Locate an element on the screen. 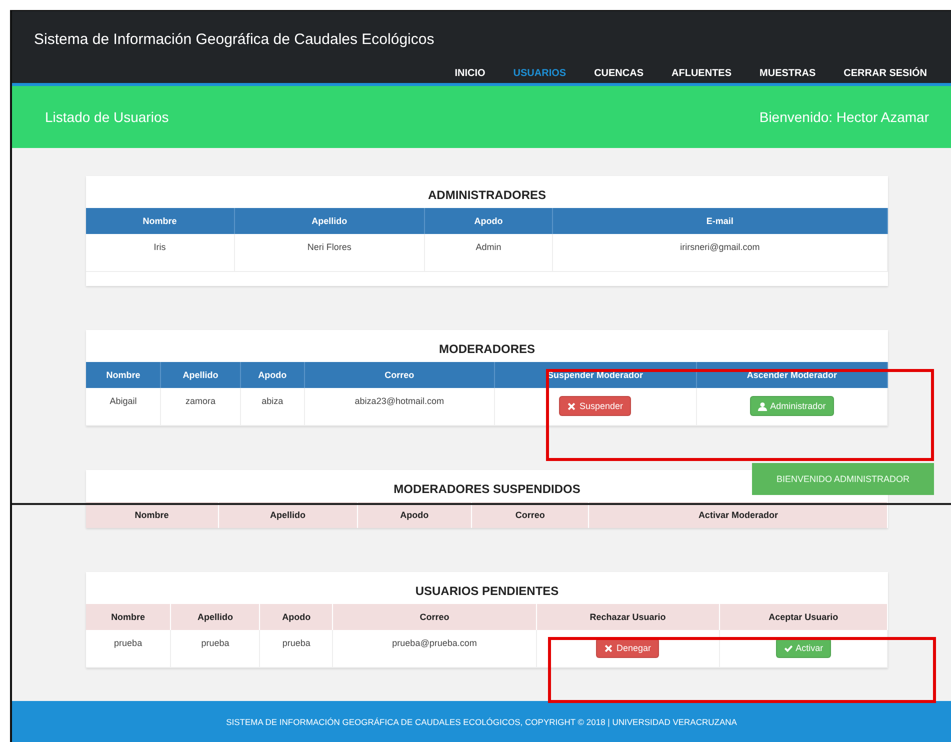 The height and width of the screenshot is (742, 951). section-title: MODERADORES SUSPENDIDOS is located at coordinates (487, 489).